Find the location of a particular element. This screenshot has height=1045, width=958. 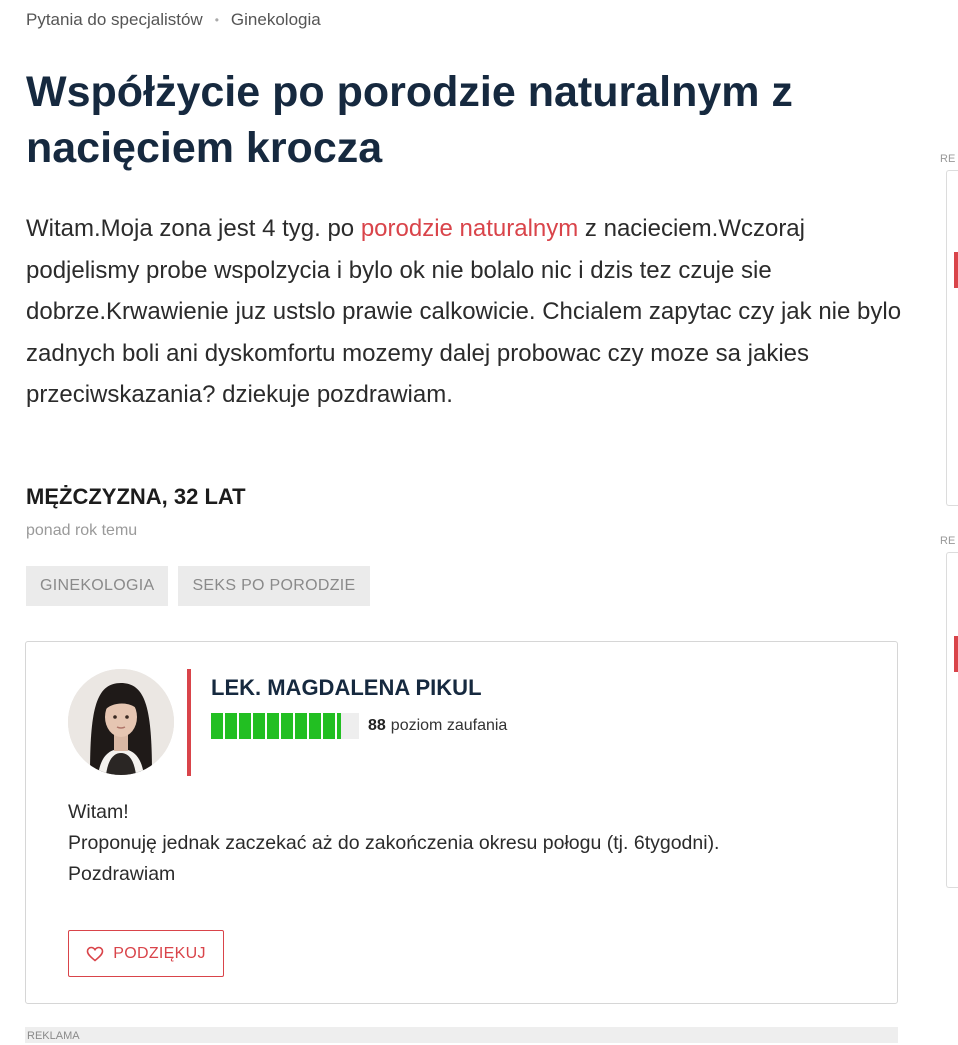

doctor-divider is located at coordinates (189, 722).